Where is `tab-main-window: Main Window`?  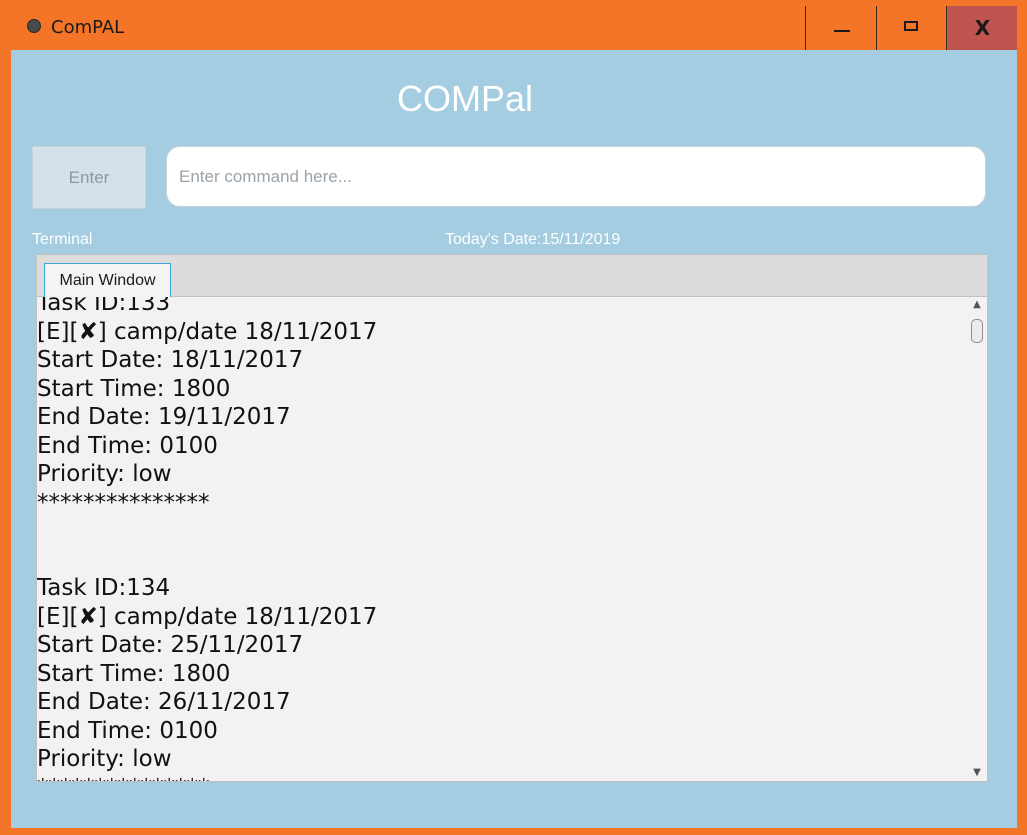
tab-main-window: Main Window is located at coordinates (107, 280).